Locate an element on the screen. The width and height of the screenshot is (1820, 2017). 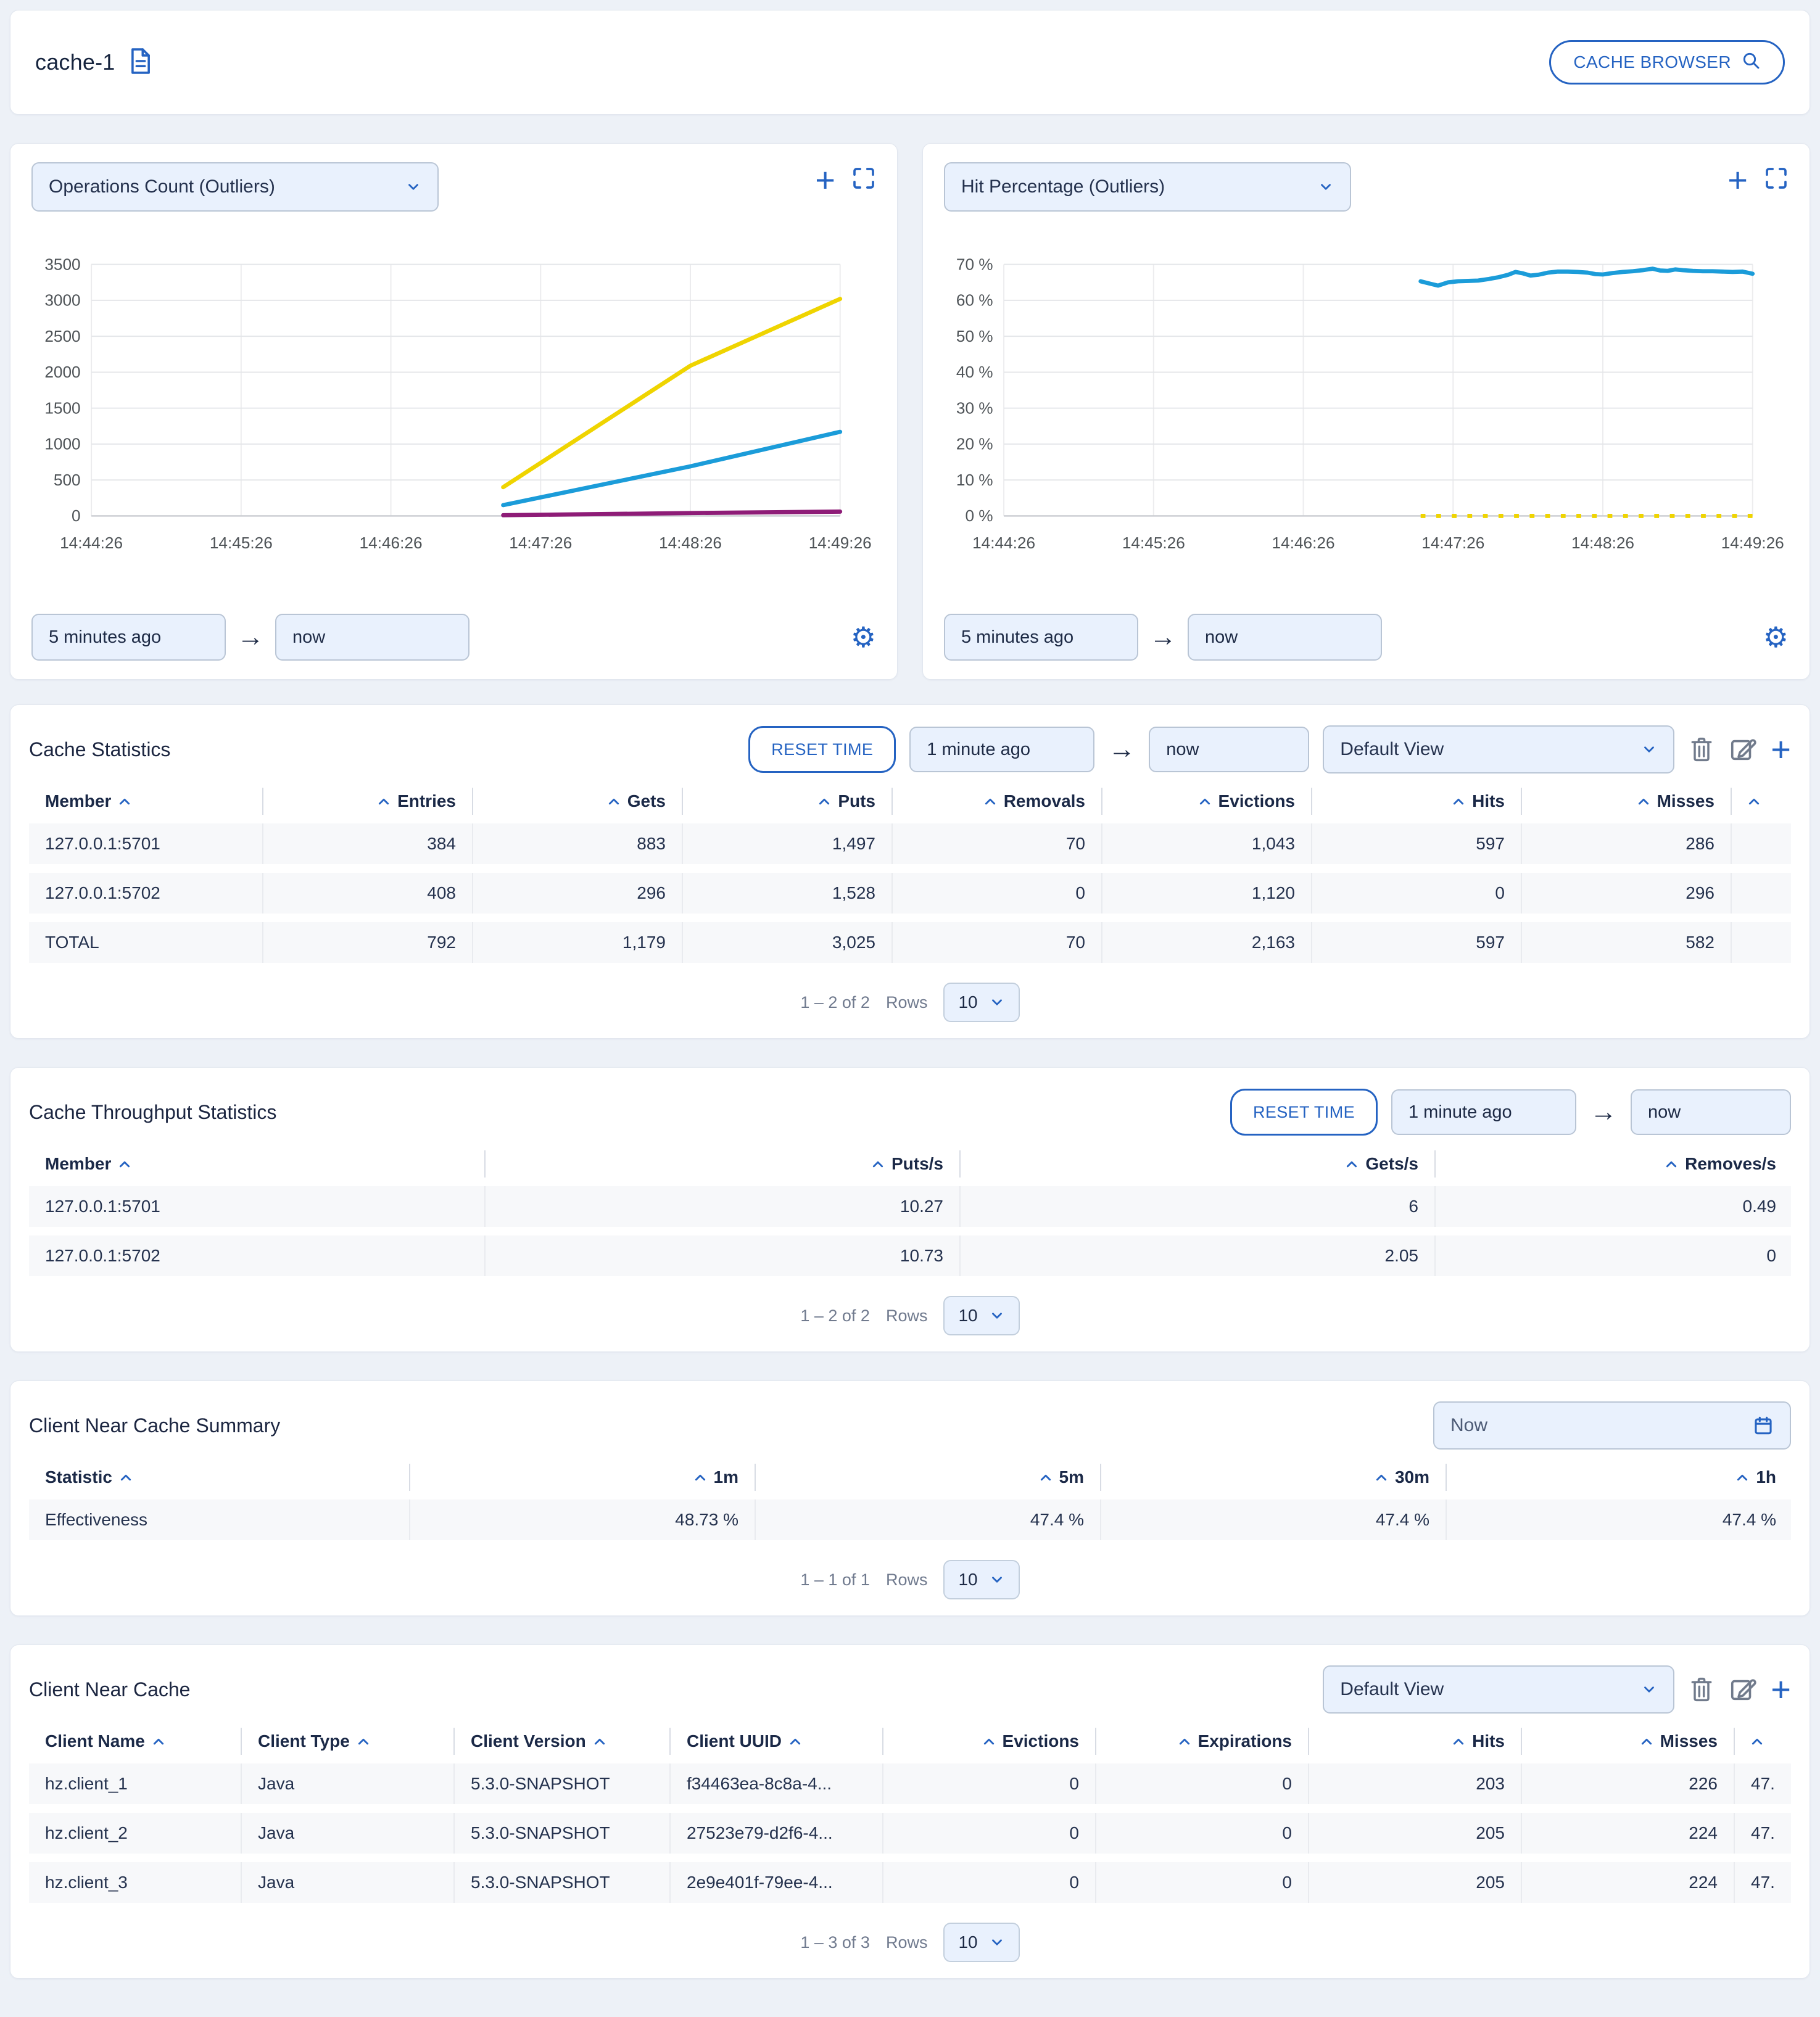
column-header-puts-s: Puts/s is located at coordinates (723, 1164).